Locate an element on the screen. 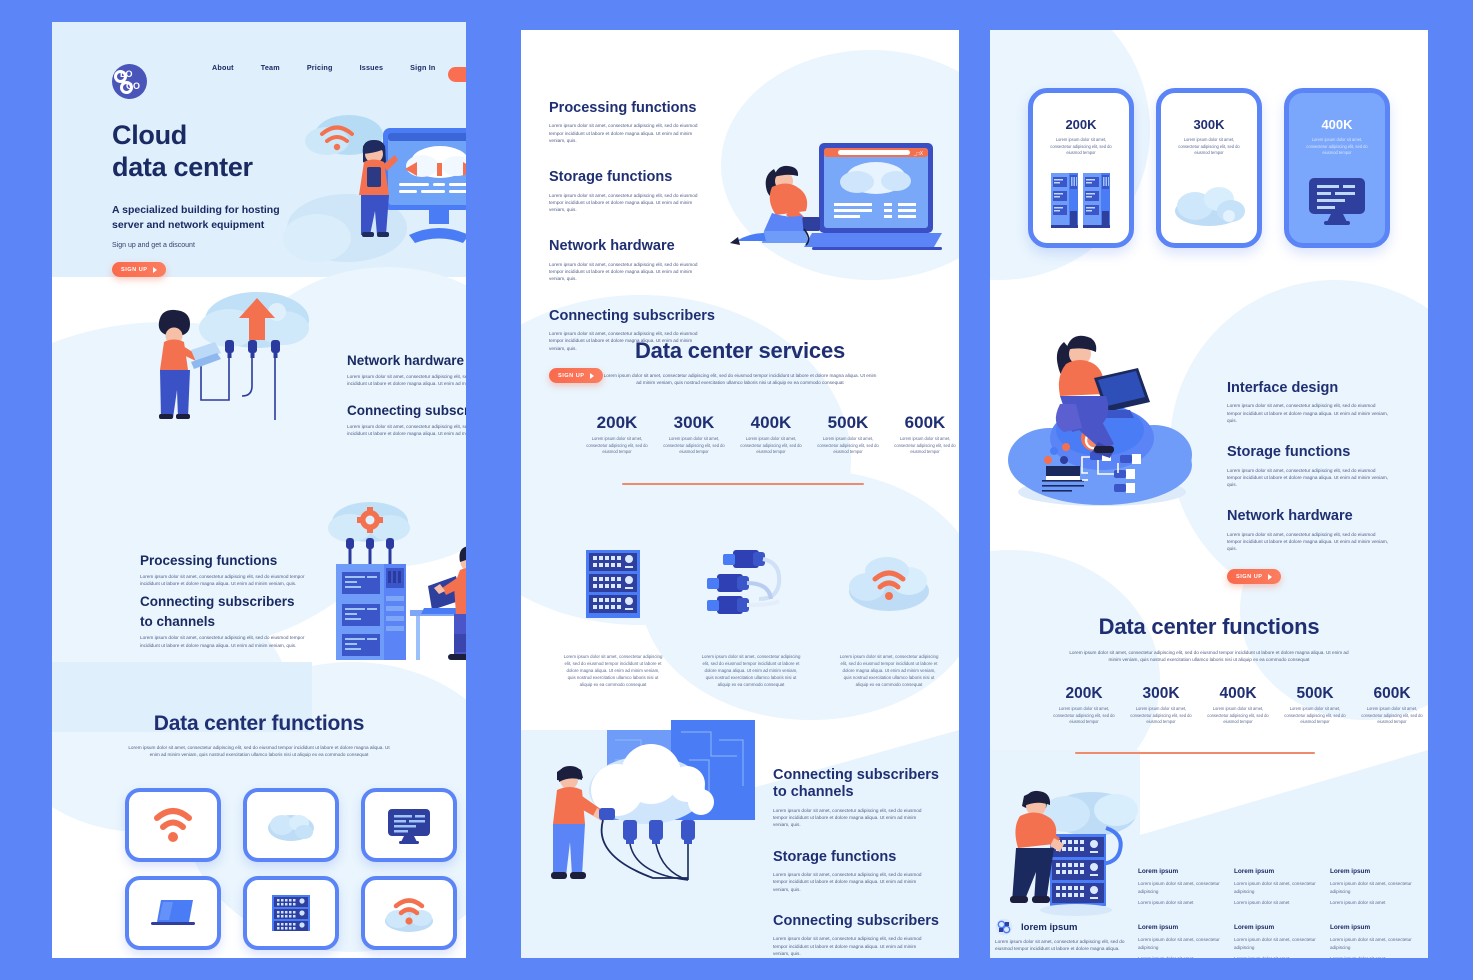 This screenshot has height=980, width=1473. laptop-icon is located at coordinates (173, 913).